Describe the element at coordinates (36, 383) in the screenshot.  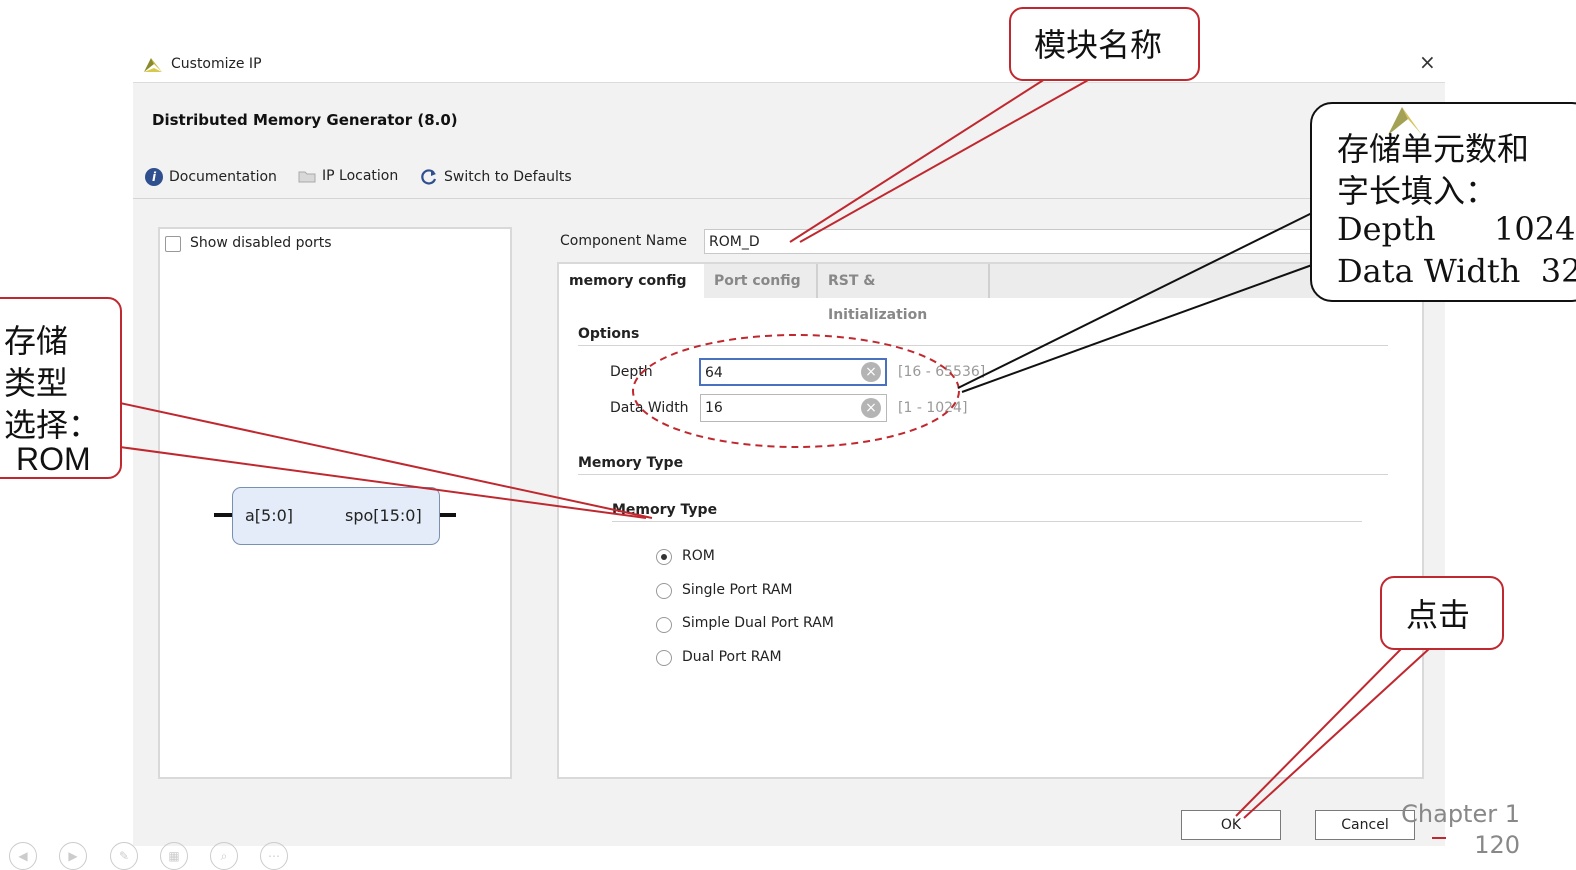
I see `callout-memtype-line2: 类型` at that location.